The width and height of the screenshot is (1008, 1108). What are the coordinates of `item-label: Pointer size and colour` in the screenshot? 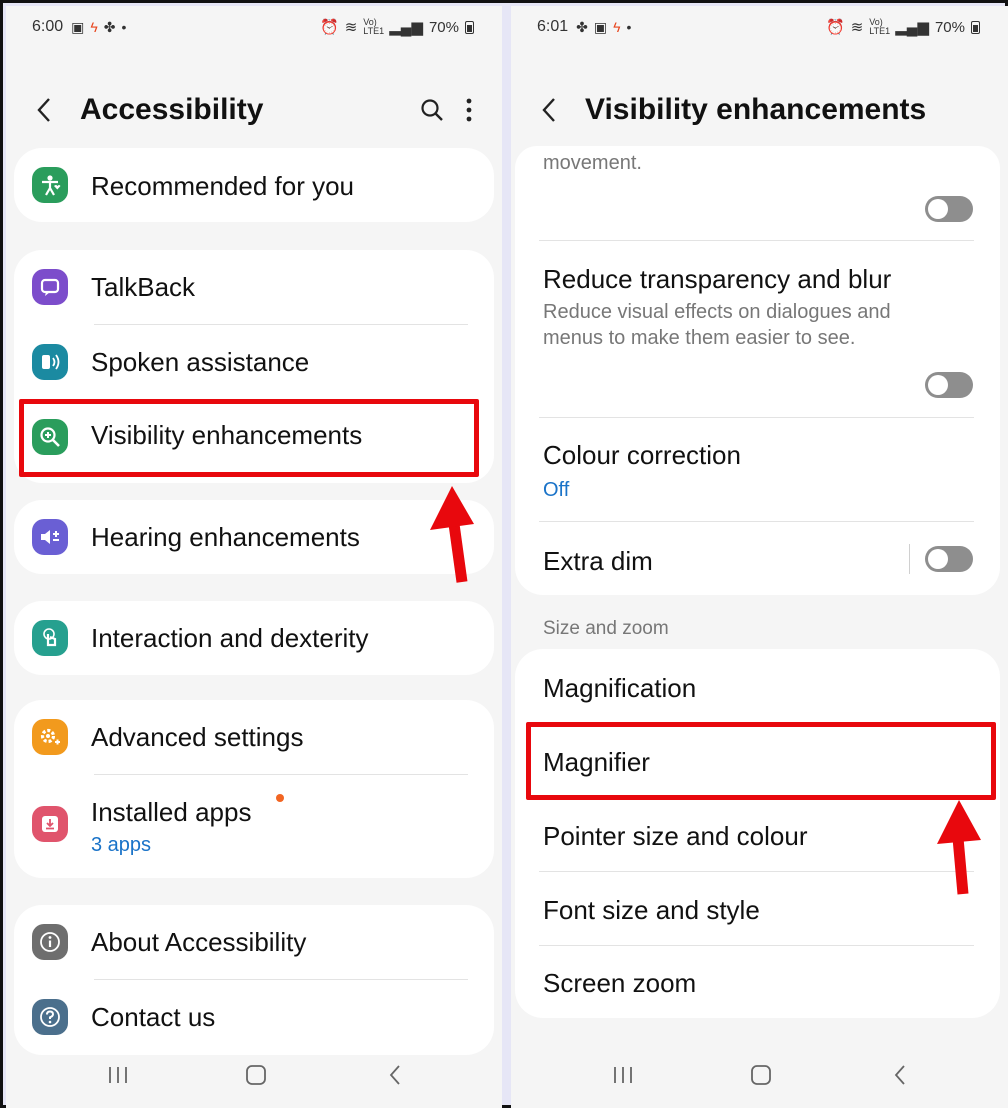 It's located at (675, 836).